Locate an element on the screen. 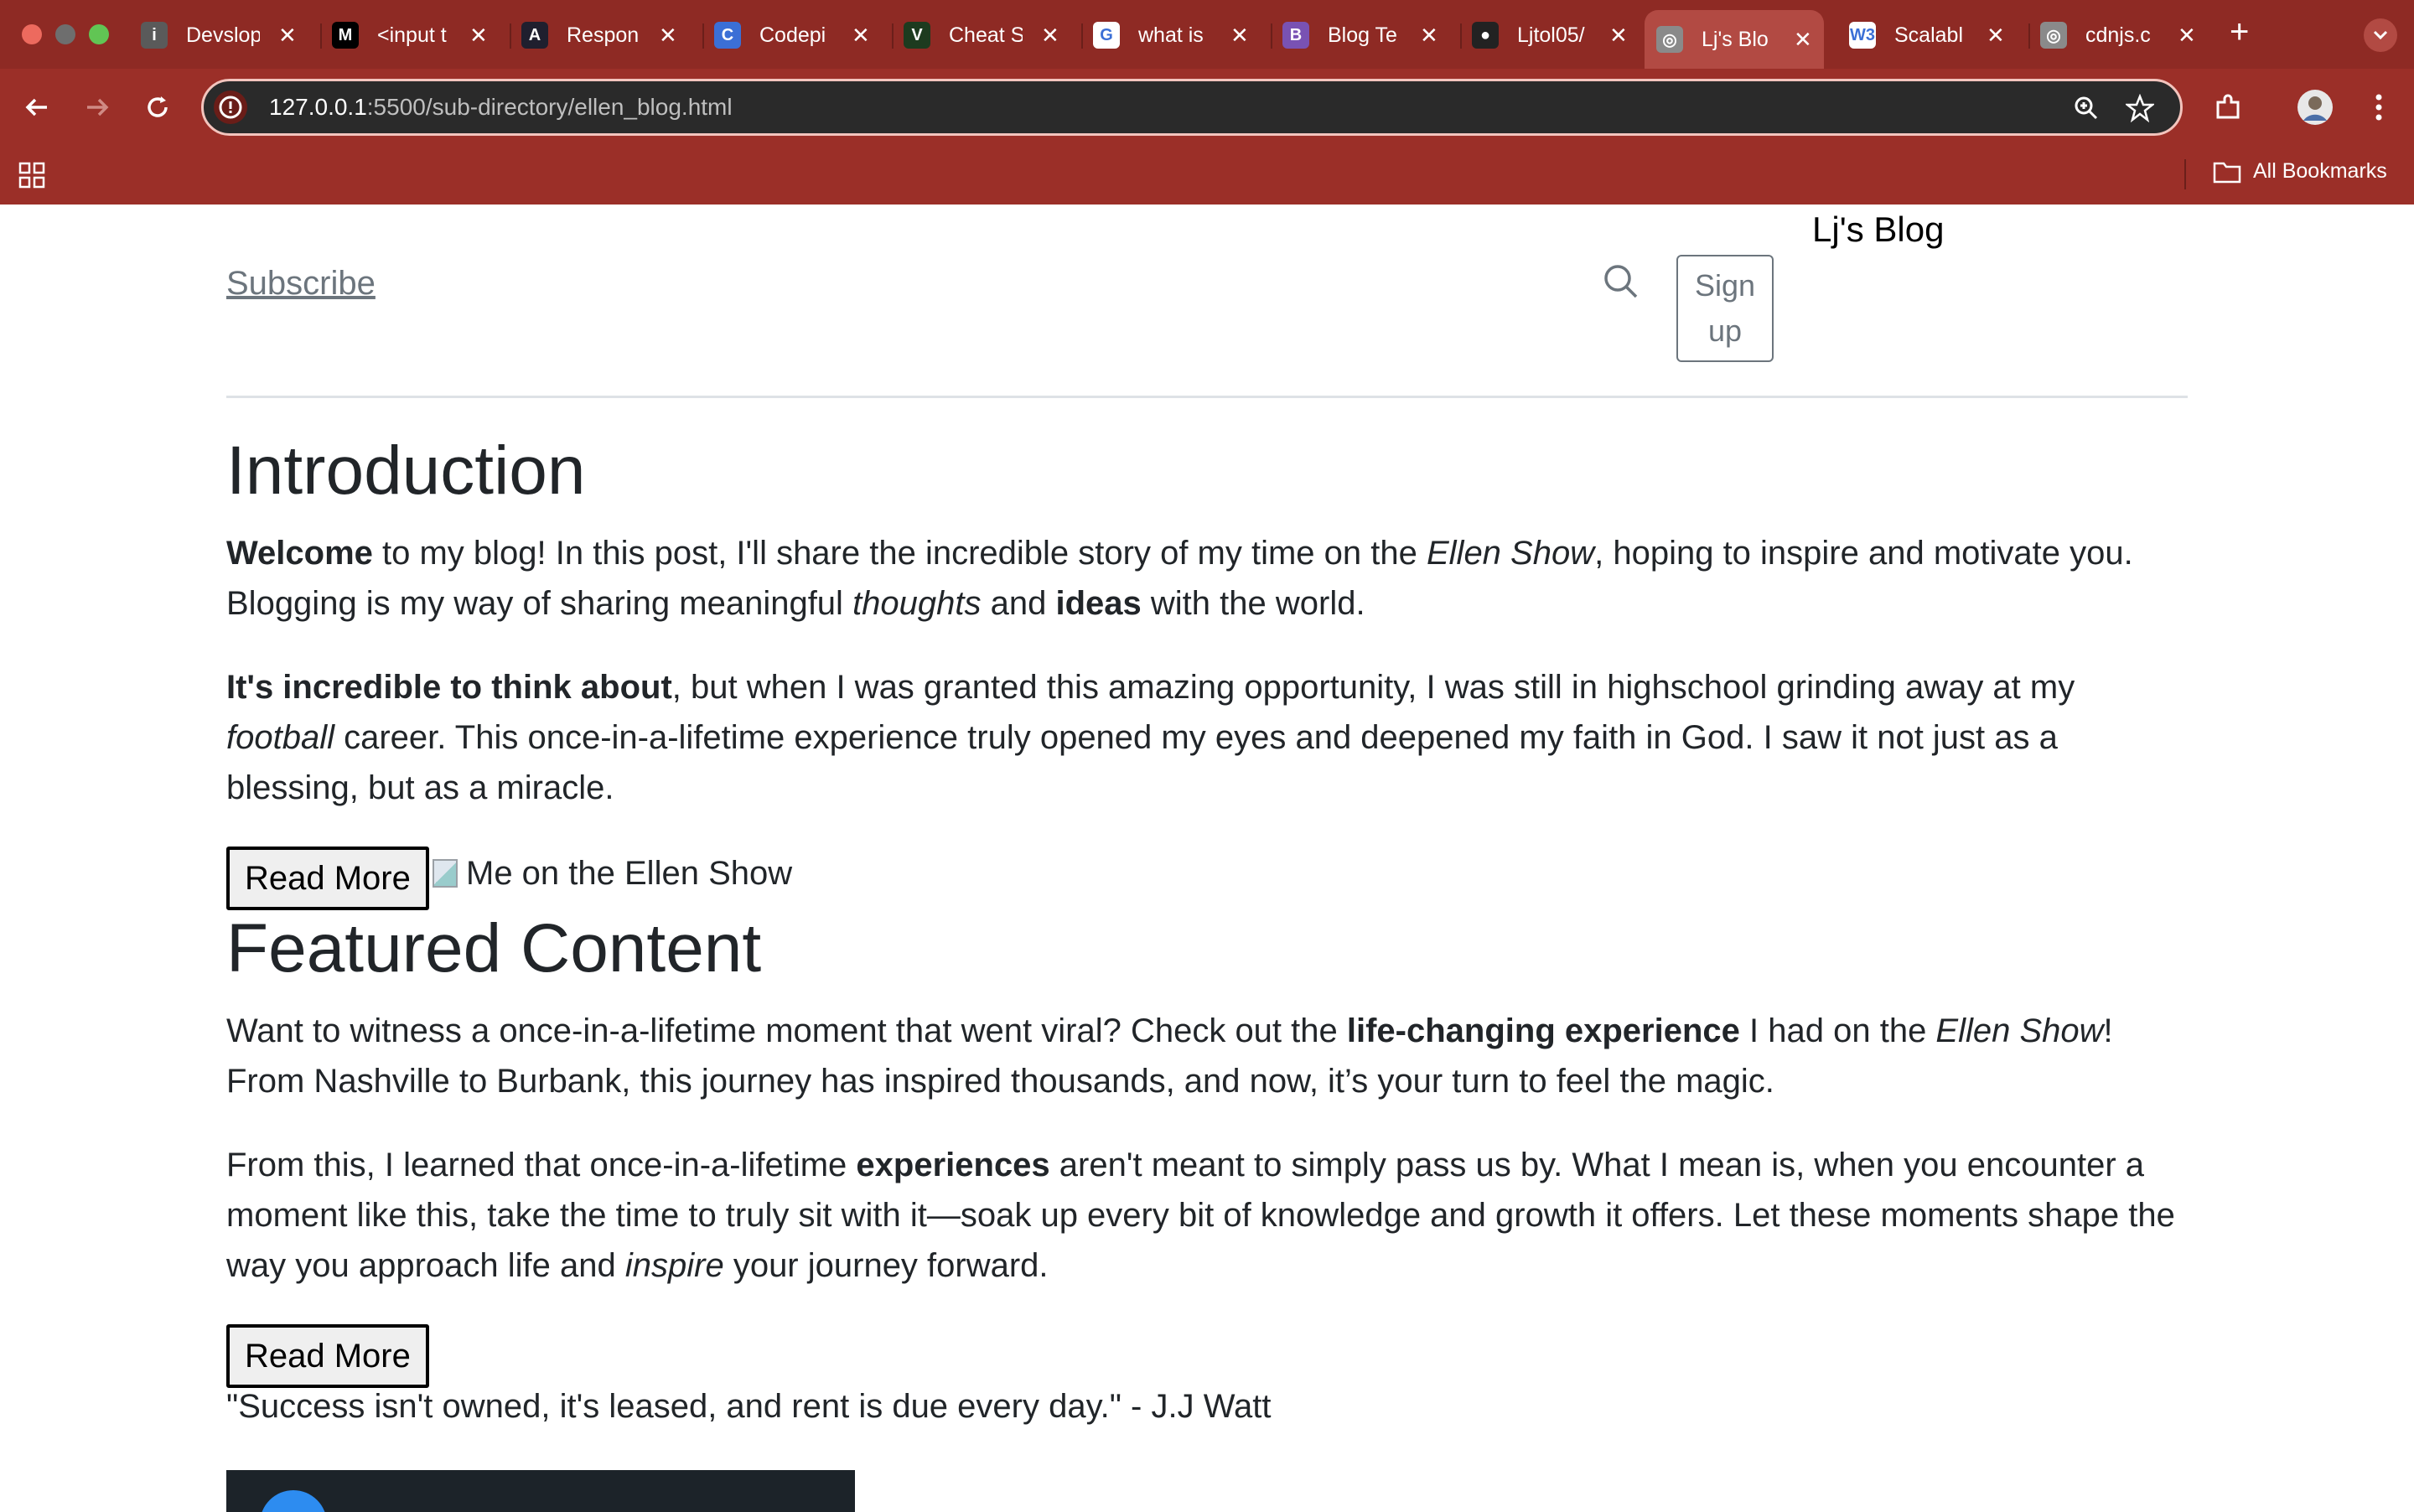  blog-brand: Lj's Blog is located at coordinates (1878, 230).